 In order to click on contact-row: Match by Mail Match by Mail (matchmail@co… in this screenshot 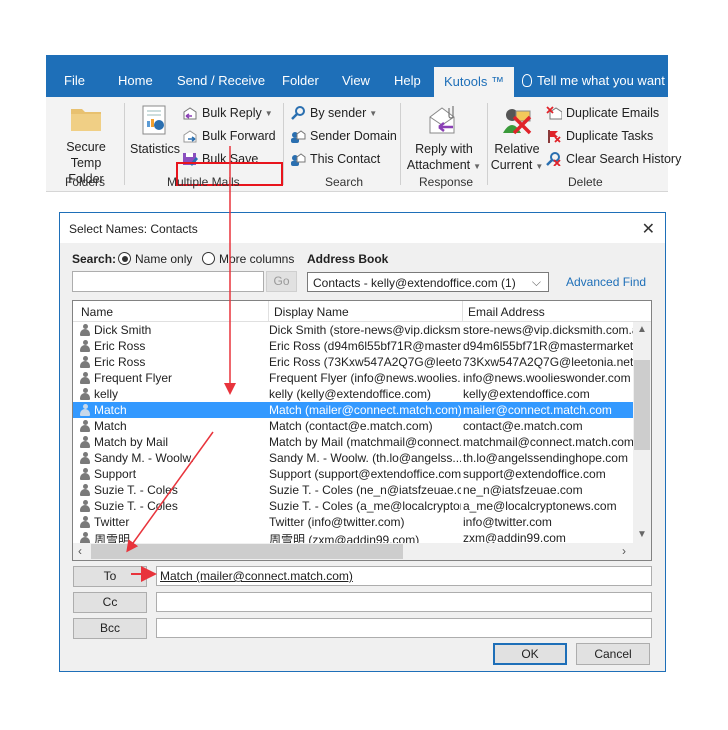, I will do `click(353, 442)`.